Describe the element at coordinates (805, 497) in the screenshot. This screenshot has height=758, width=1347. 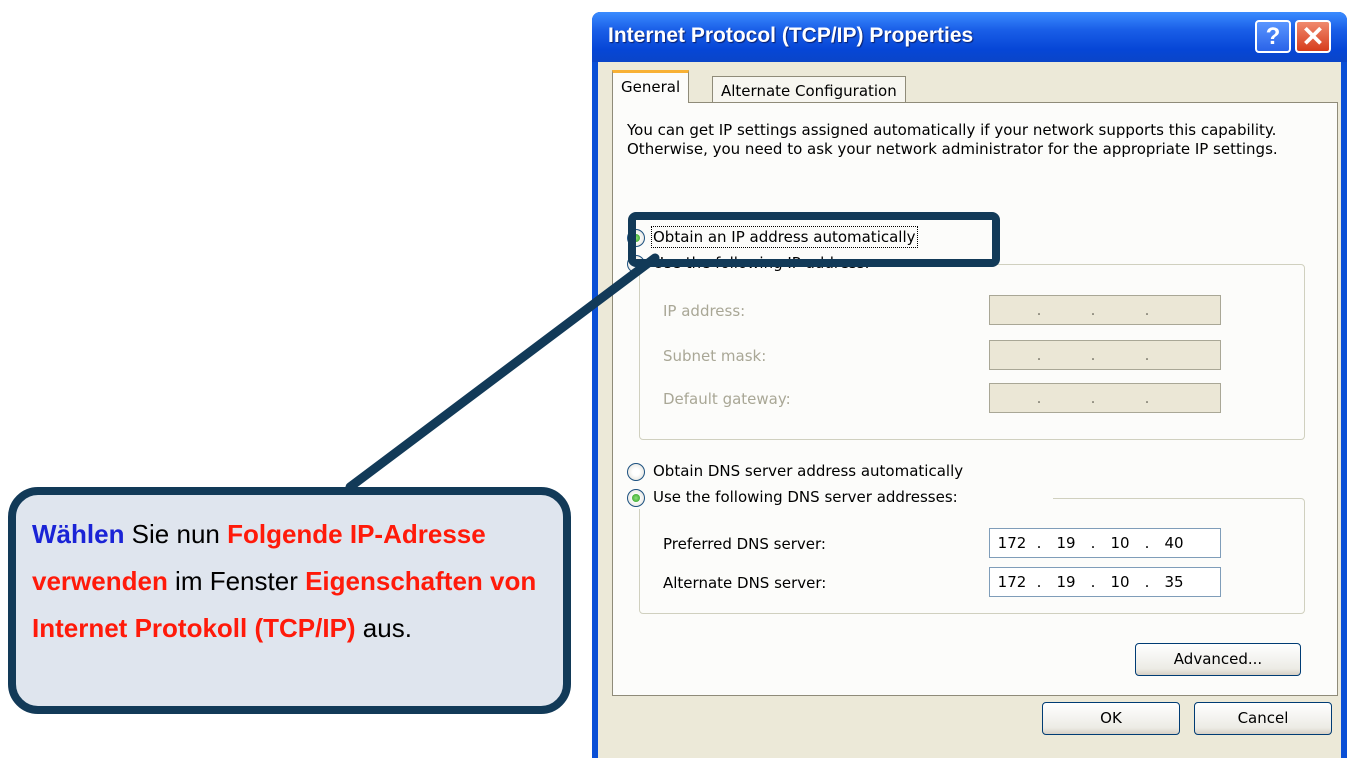
I see `use-following-dns-label: Use the following DNS server addresses:` at that location.